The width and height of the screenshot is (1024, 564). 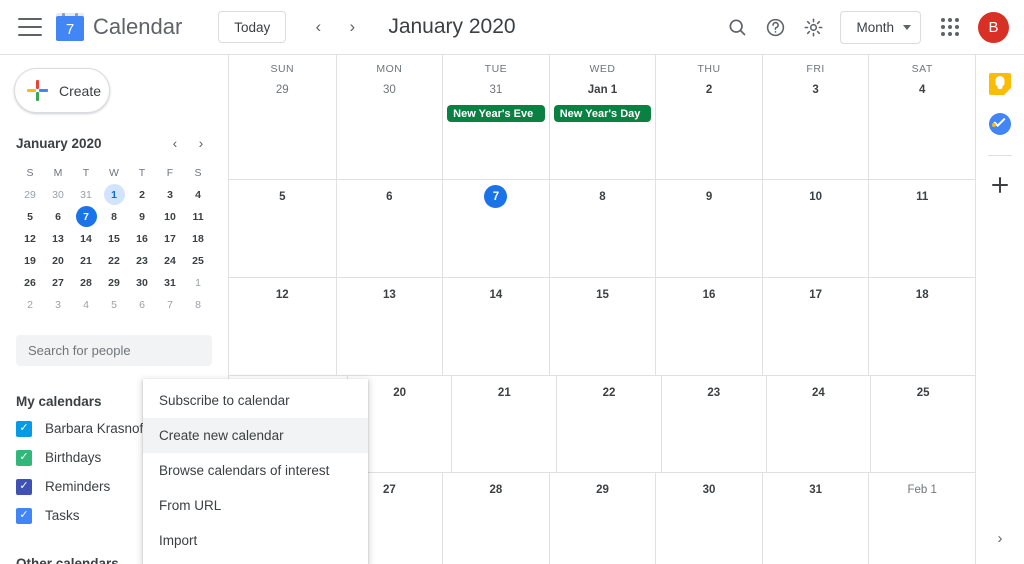 What do you see at coordinates (815, 89) in the screenshot?
I see `day-number: 3` at bounding box center [815, 89].